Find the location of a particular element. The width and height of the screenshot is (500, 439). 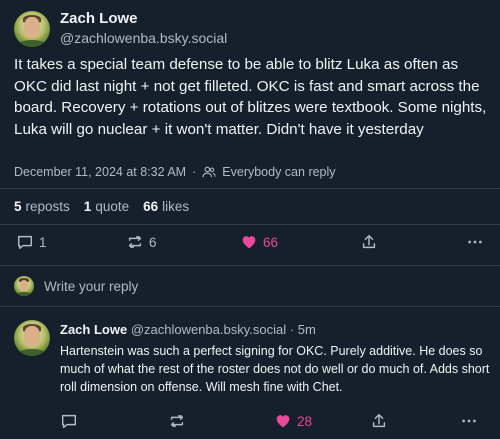

author-avatar is located at coordinates (32, 29).